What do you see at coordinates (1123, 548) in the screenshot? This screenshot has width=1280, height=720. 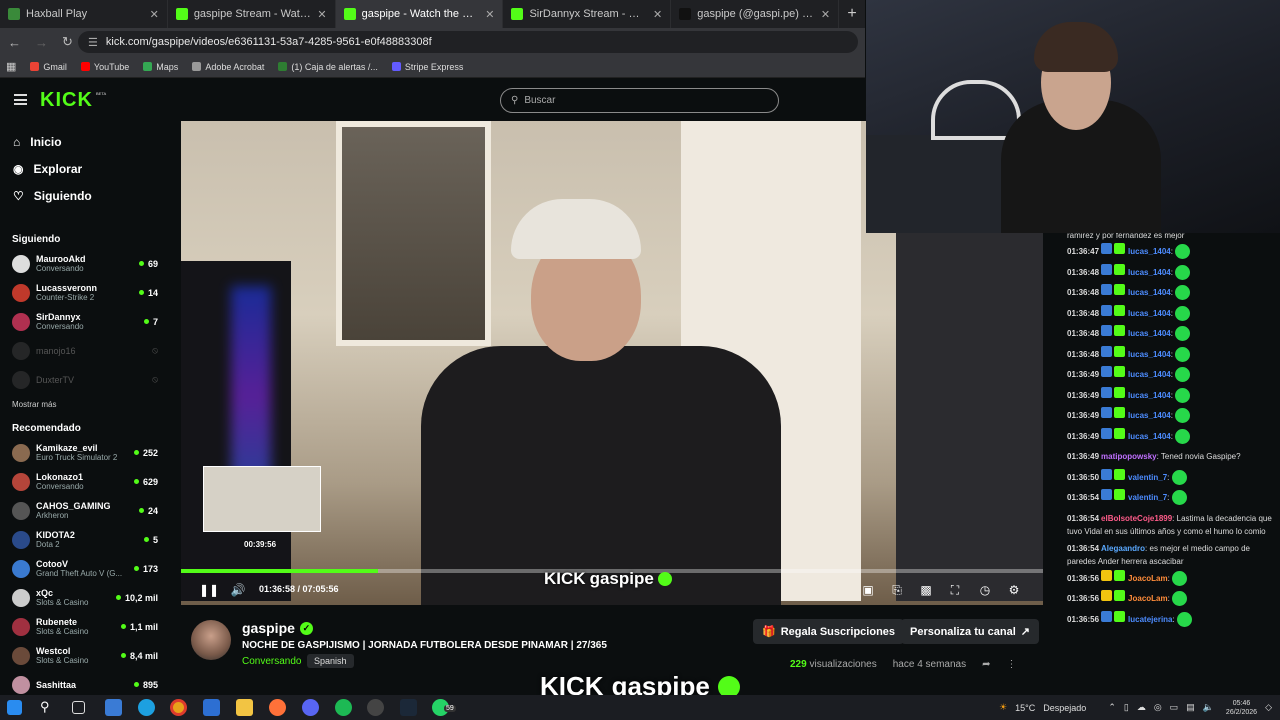 I see `chat-username: Alegaandro` at bounding box center [1123, 548].